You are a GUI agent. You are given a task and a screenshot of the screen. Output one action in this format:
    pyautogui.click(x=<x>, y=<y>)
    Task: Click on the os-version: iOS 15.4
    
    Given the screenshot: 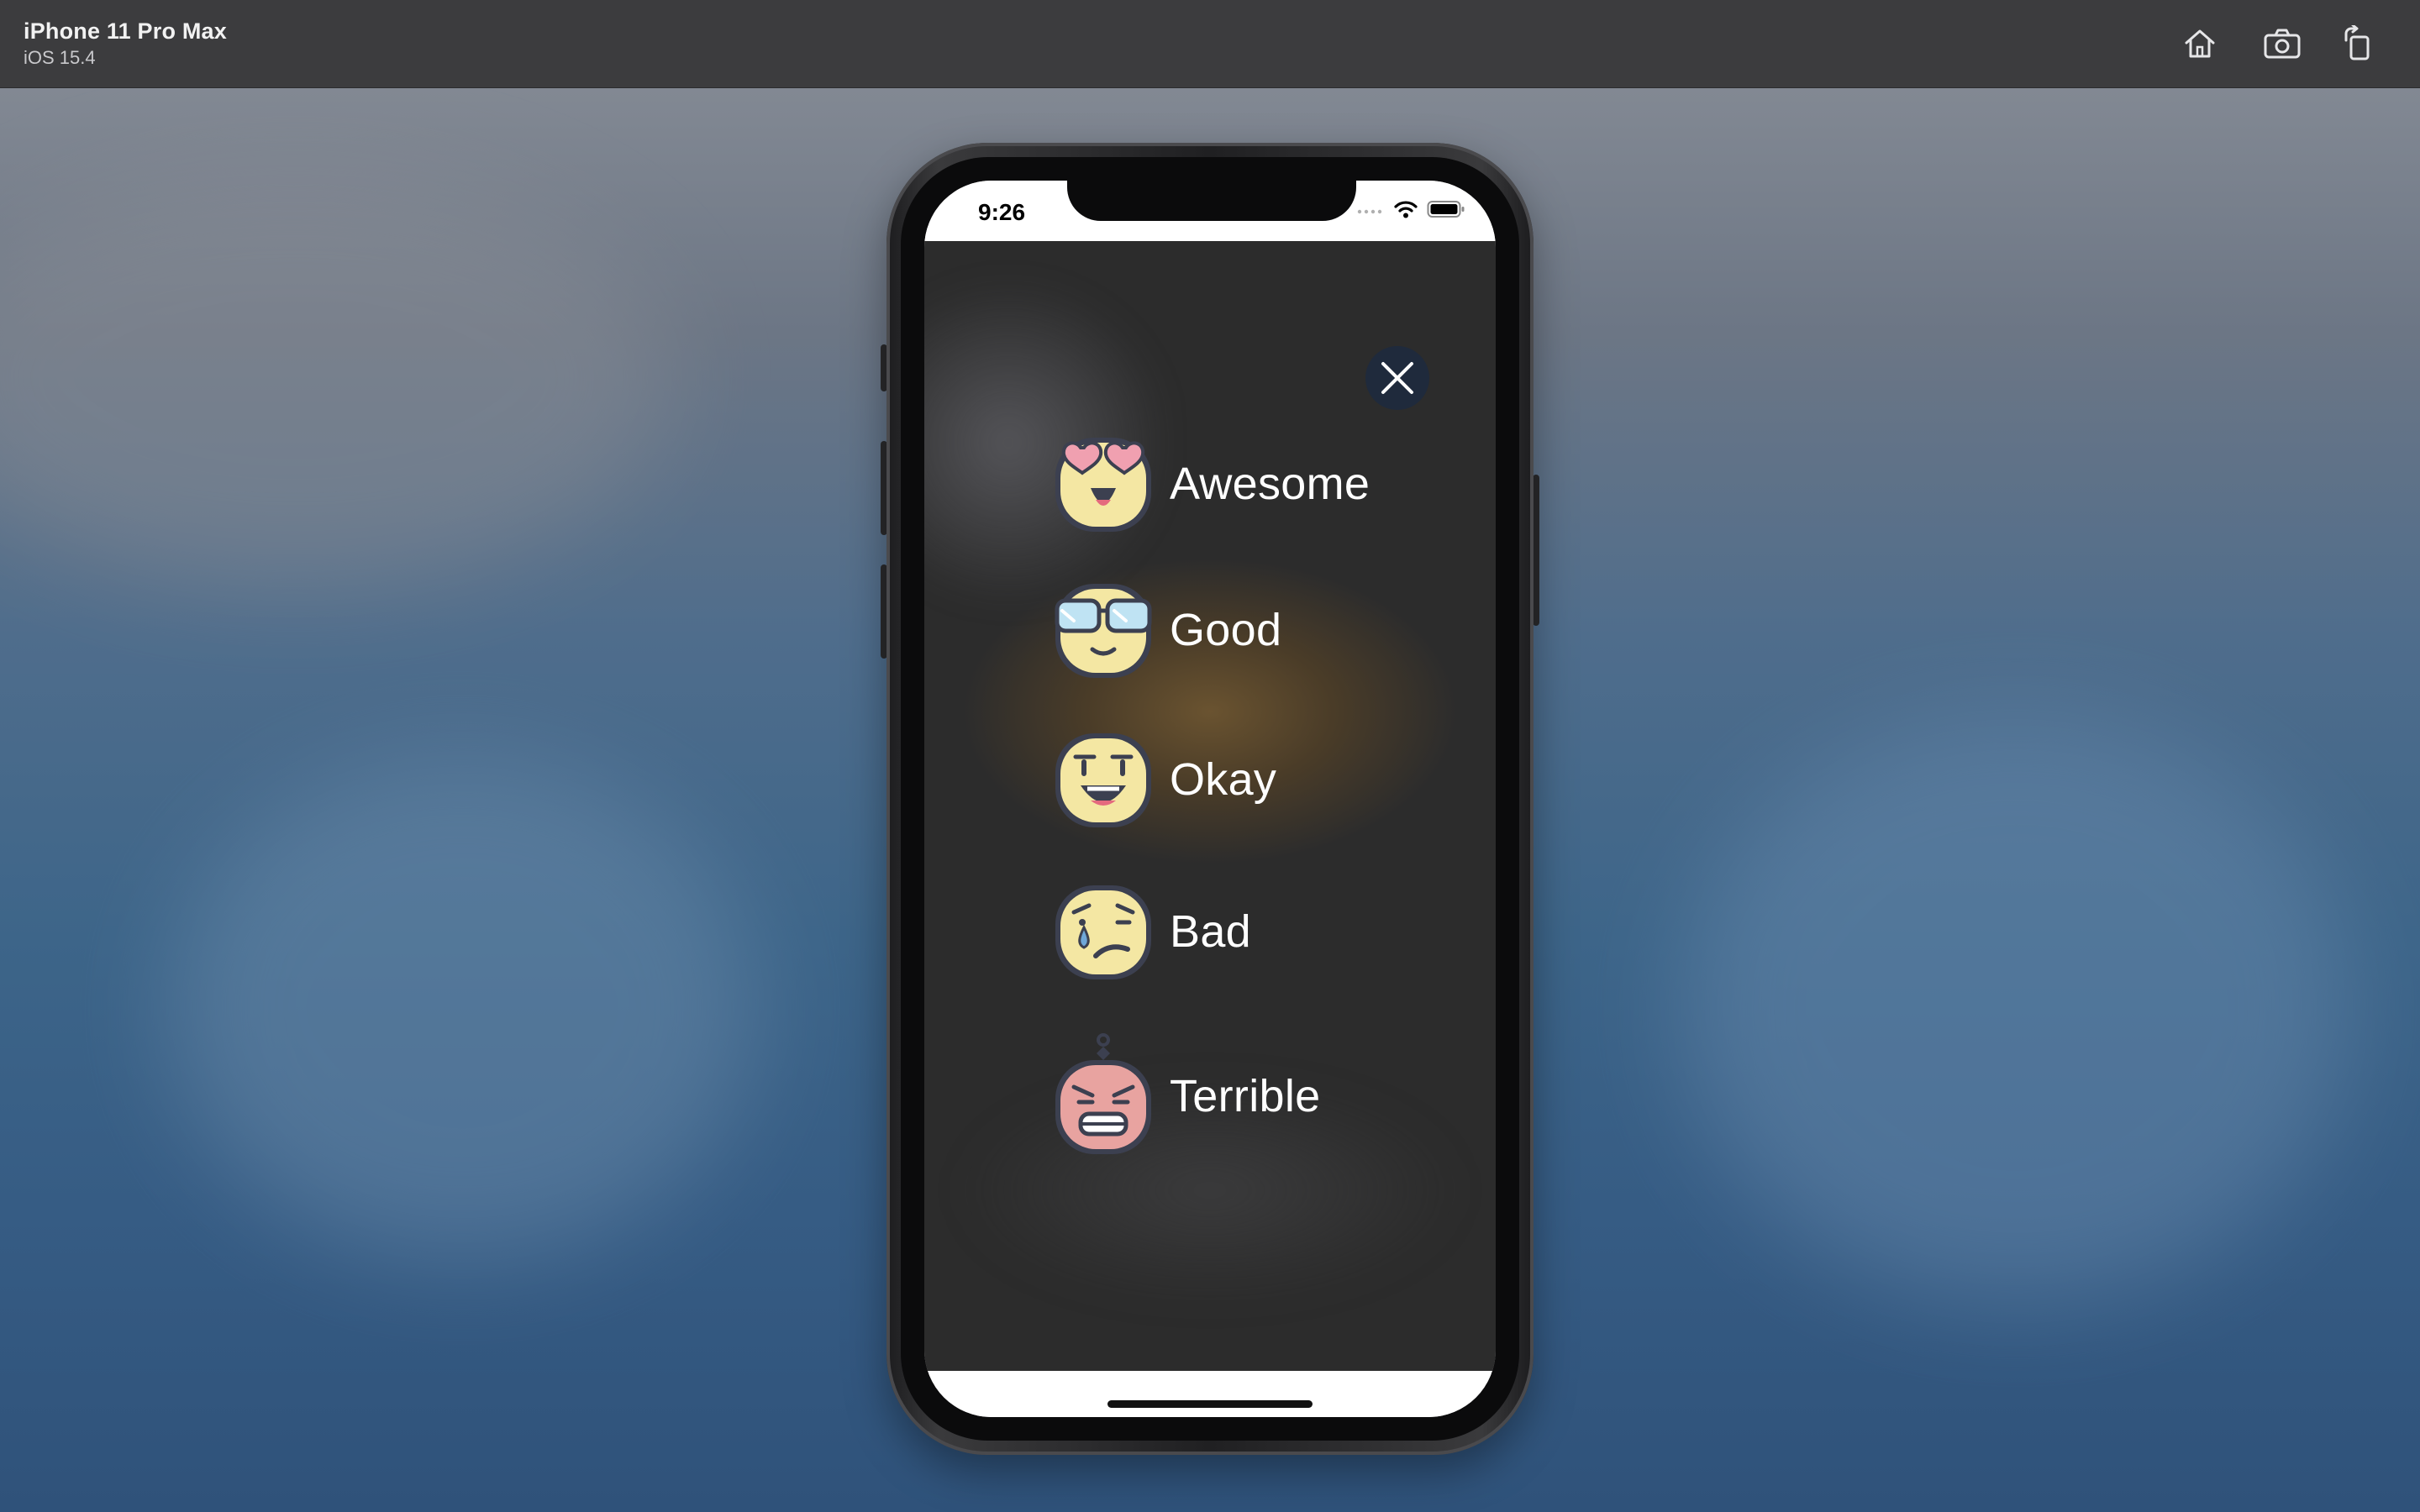 What is the action you would take?
    pyautogui.click(x=60, y=57)
    